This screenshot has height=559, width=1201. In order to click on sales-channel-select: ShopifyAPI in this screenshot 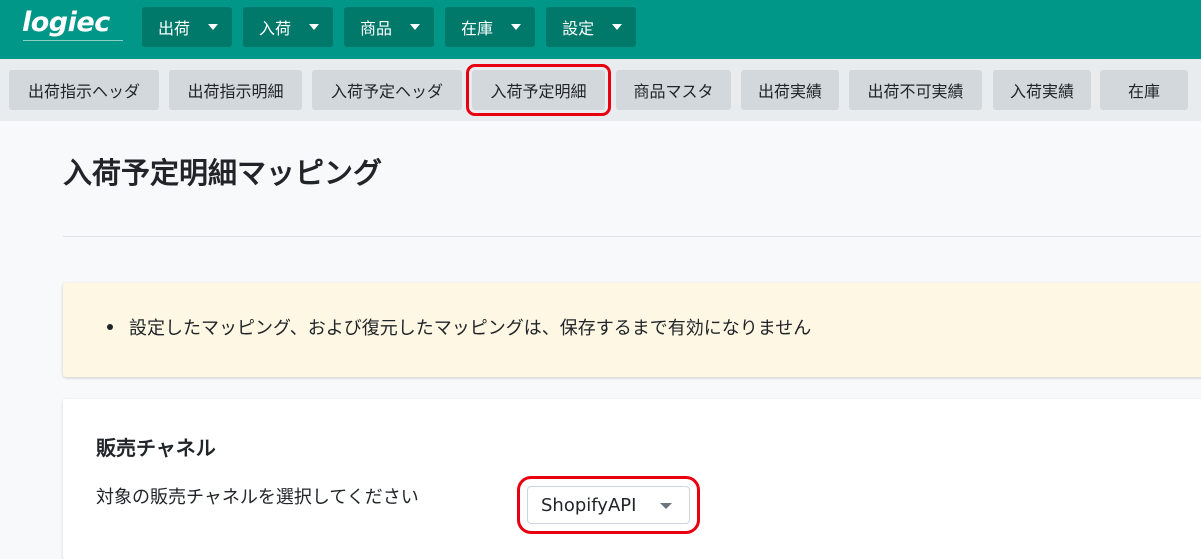, I will do `click(608, 505)`.